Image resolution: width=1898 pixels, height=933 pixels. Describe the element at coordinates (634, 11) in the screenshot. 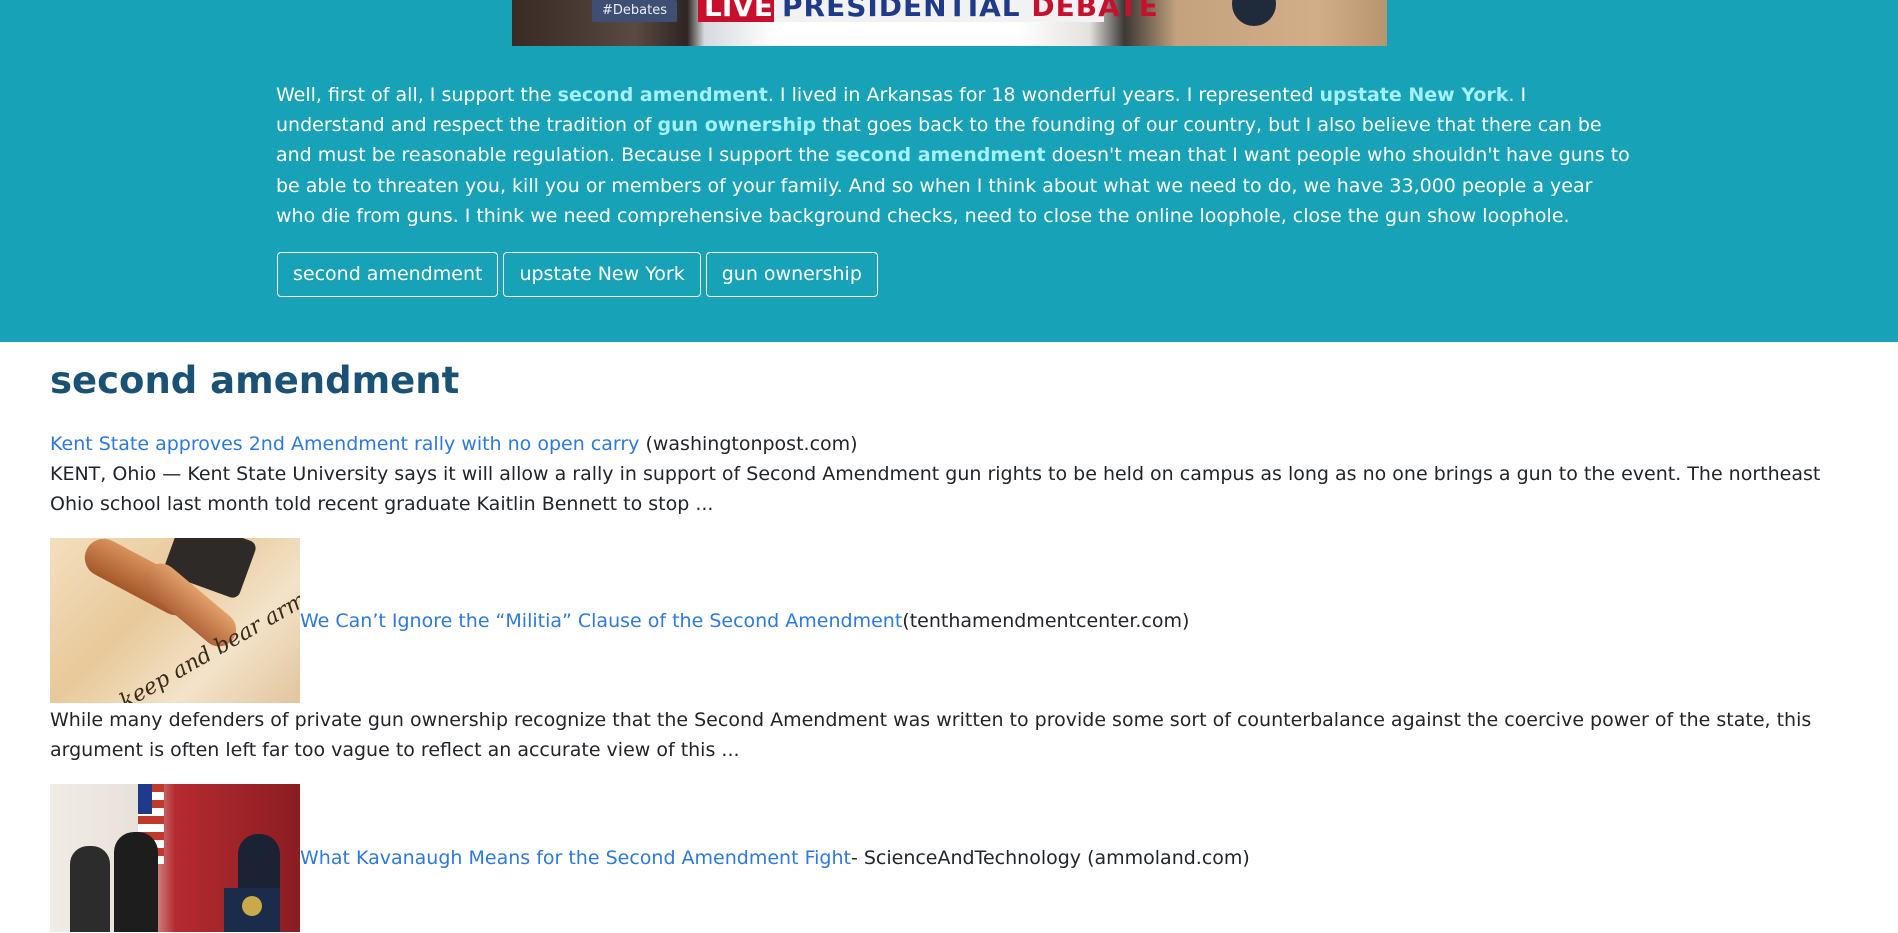

I see `debates-hashtag-badge: #Debates` at that location.